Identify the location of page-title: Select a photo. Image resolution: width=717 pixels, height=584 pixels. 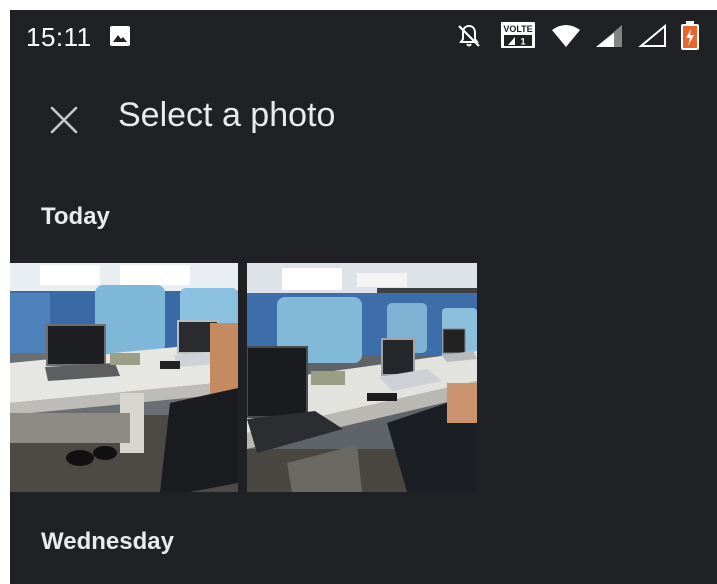
(227, 115).